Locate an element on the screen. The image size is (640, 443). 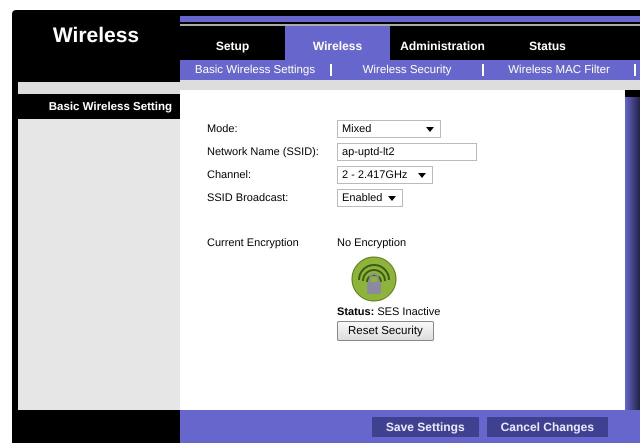
section-title: Basic Wireless Setting is located at coordinates (110, 107).